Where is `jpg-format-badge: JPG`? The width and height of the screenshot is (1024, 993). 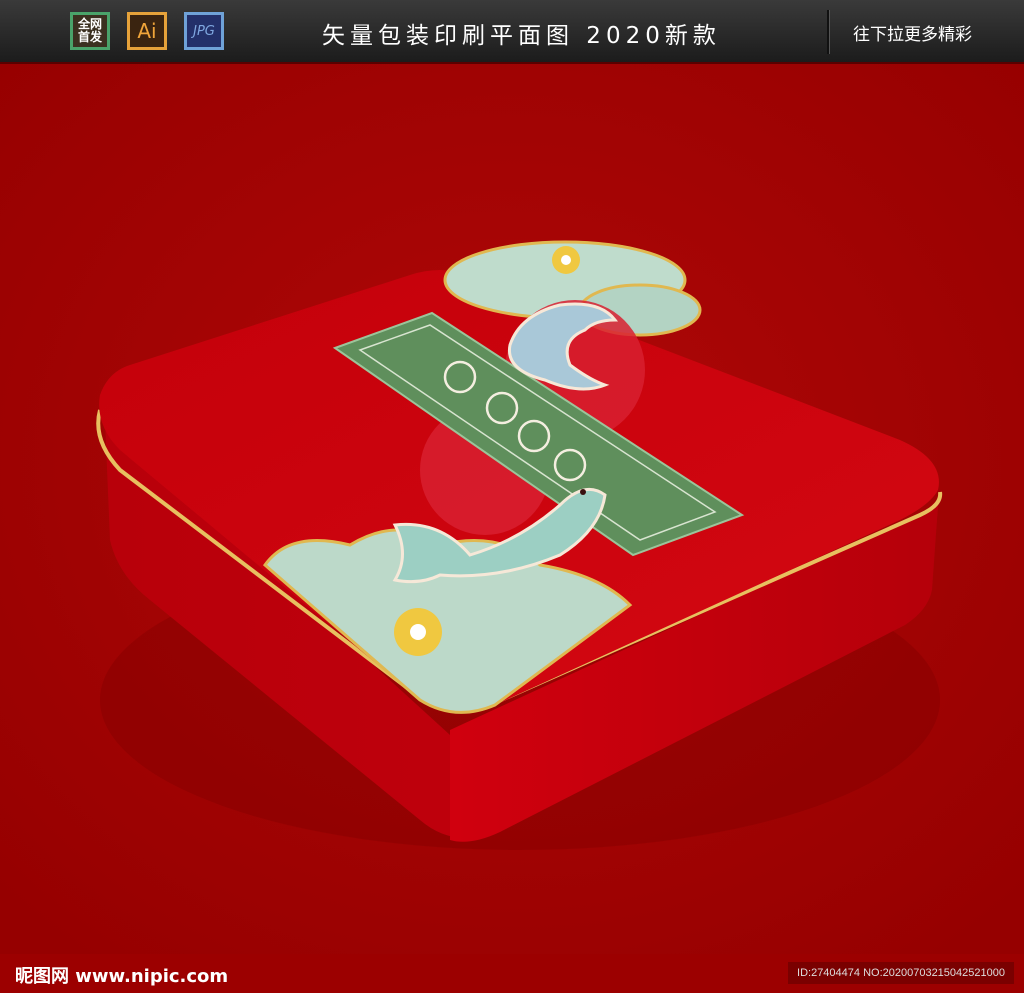
jpg-format-badge: JPG is located at coordinates (204, 31).